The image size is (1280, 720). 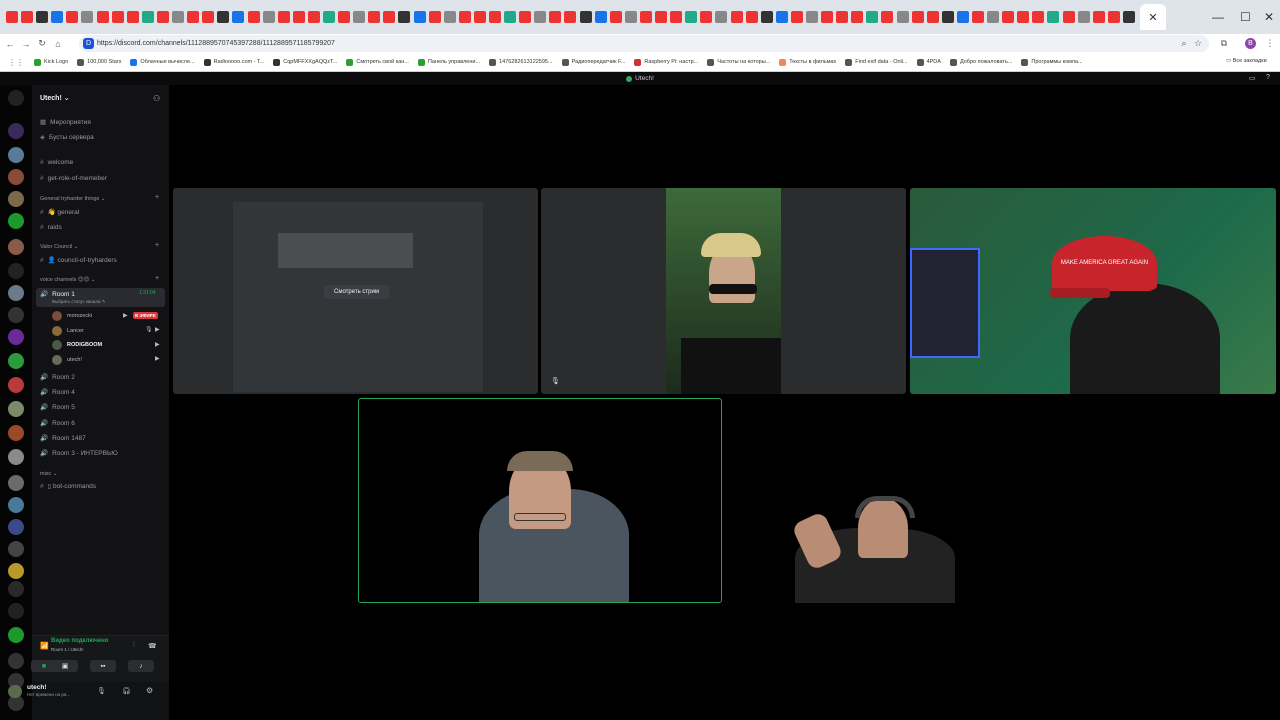 What do you see at coordinates (42, 43) in the screenshot?
I see `reload-icon: ↻` at bounding box center [42, 43].